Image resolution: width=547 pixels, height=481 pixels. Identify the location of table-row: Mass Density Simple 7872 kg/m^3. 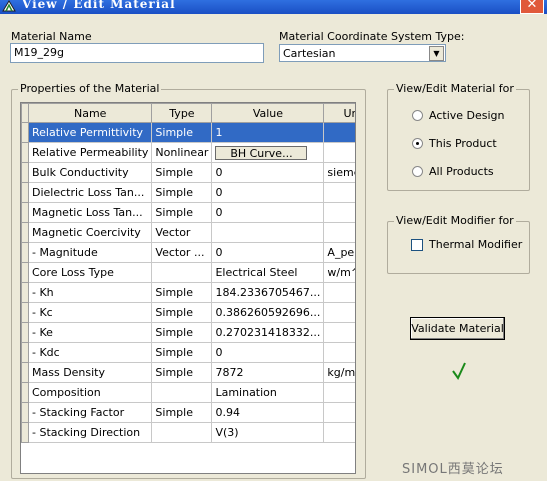
(188, 372).